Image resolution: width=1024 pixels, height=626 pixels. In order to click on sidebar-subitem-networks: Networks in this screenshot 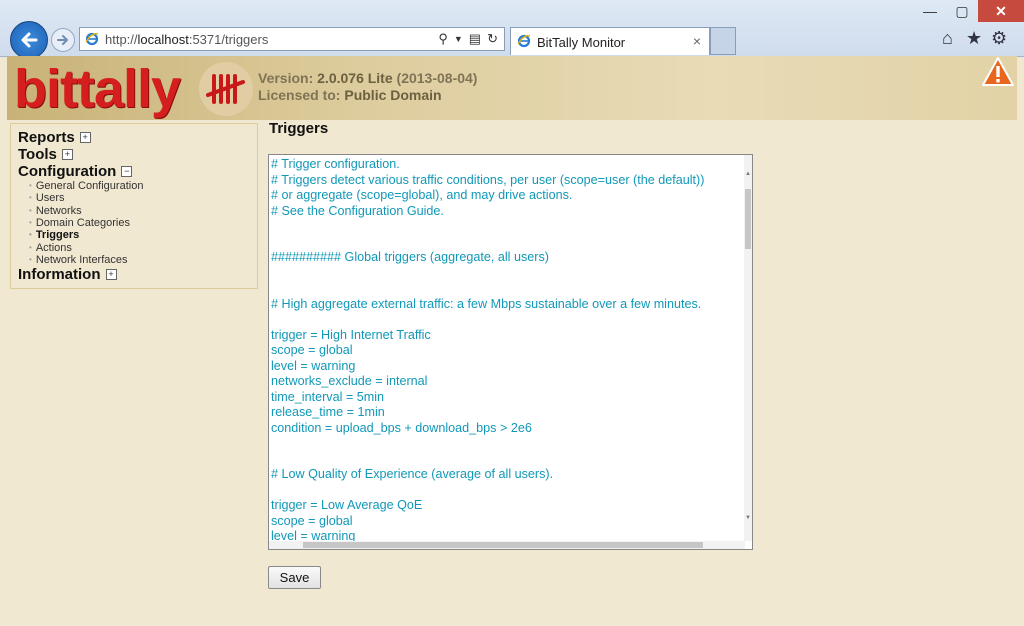, I will do `click(55, 211)`.